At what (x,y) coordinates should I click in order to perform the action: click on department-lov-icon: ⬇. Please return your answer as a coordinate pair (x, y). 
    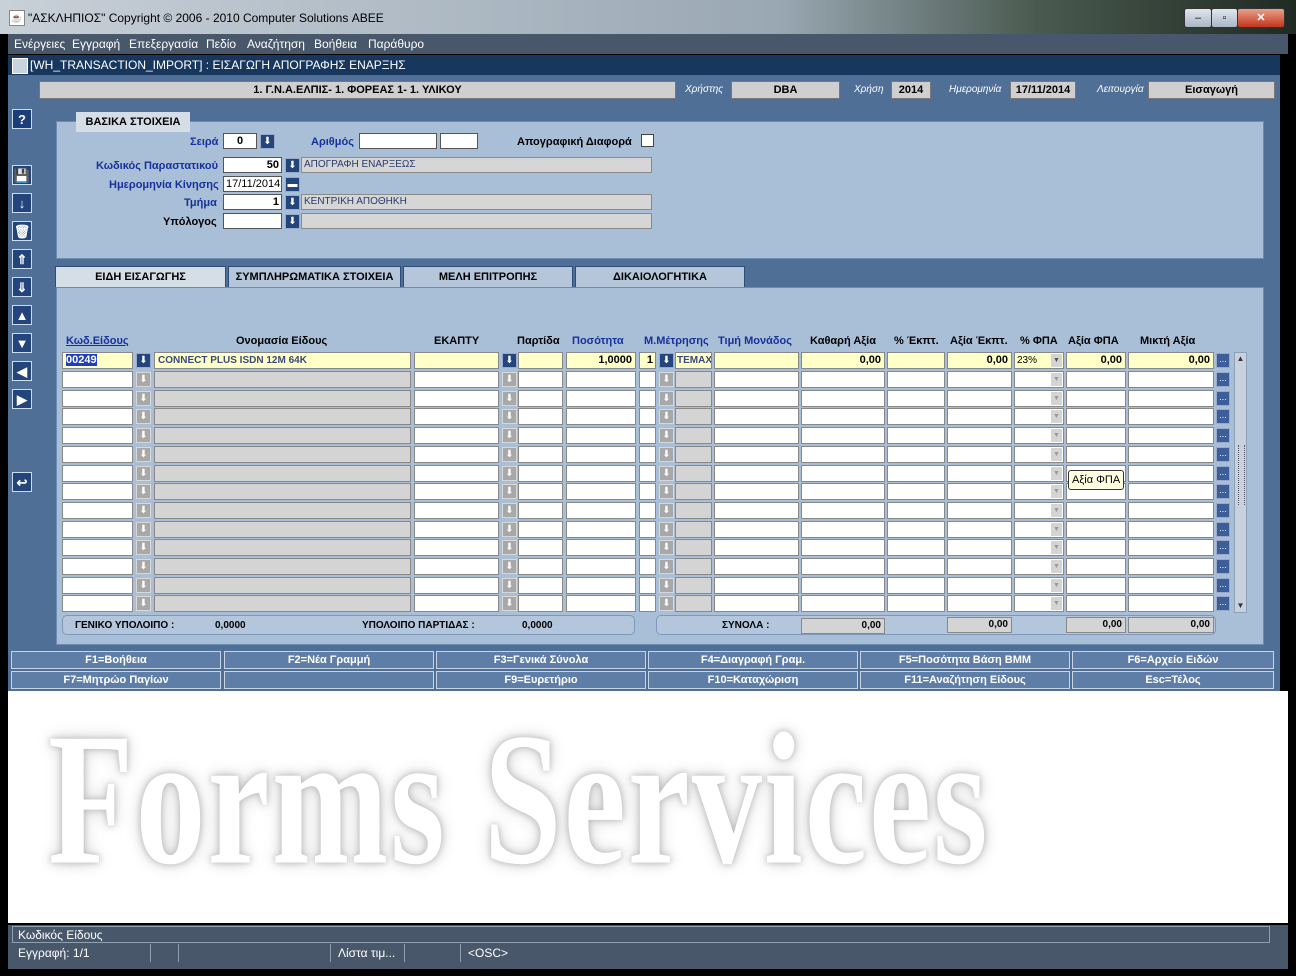
    Looking at the image, I should click on (292, 202).